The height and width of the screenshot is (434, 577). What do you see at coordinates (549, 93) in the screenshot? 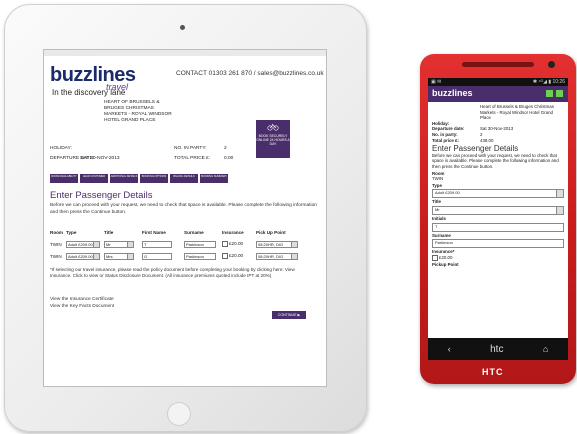
I see `menu-icon` at bounding box center [549, 93].